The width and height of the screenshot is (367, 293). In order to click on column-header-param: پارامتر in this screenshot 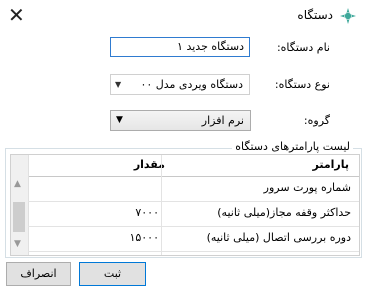, I will do `click(330, 164)`.